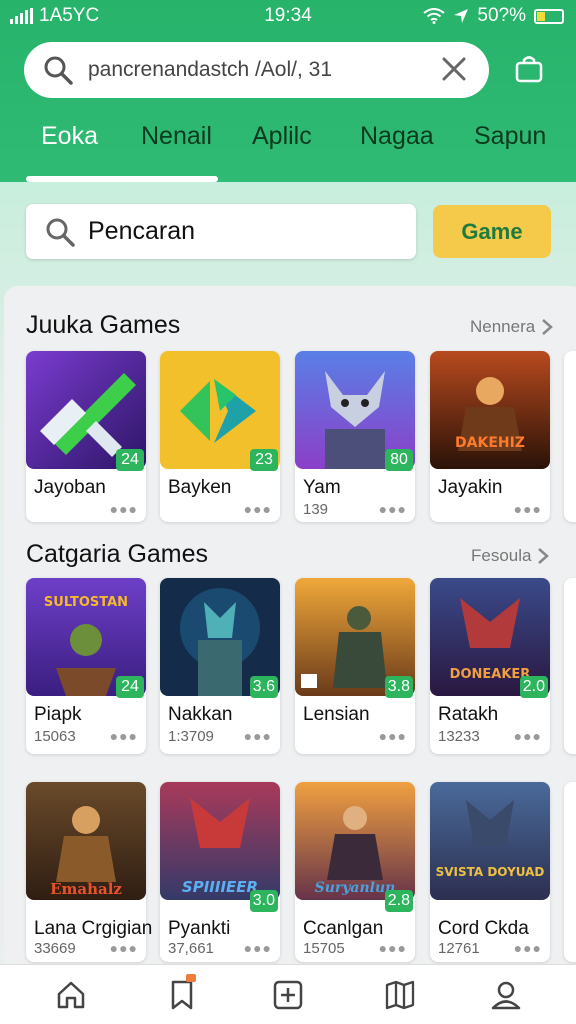 The image size is (576, 1024). I want to click on game-name: Nakkan, so click(200, 714).